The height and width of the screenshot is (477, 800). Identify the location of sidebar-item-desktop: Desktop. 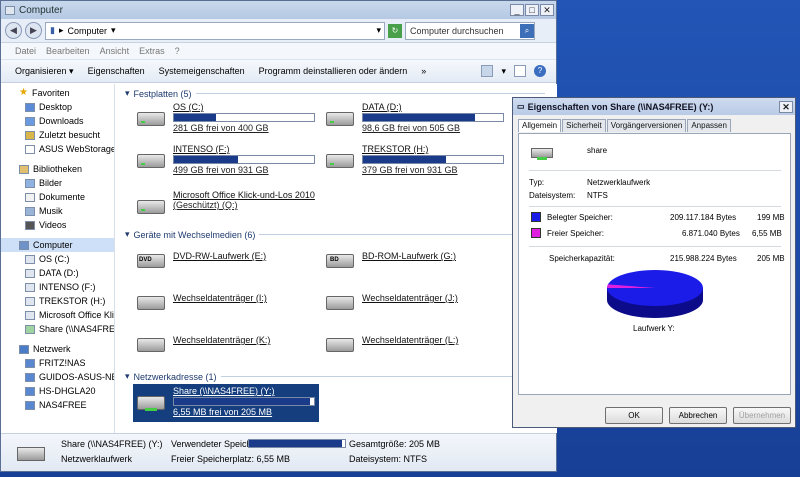
(57, 107).